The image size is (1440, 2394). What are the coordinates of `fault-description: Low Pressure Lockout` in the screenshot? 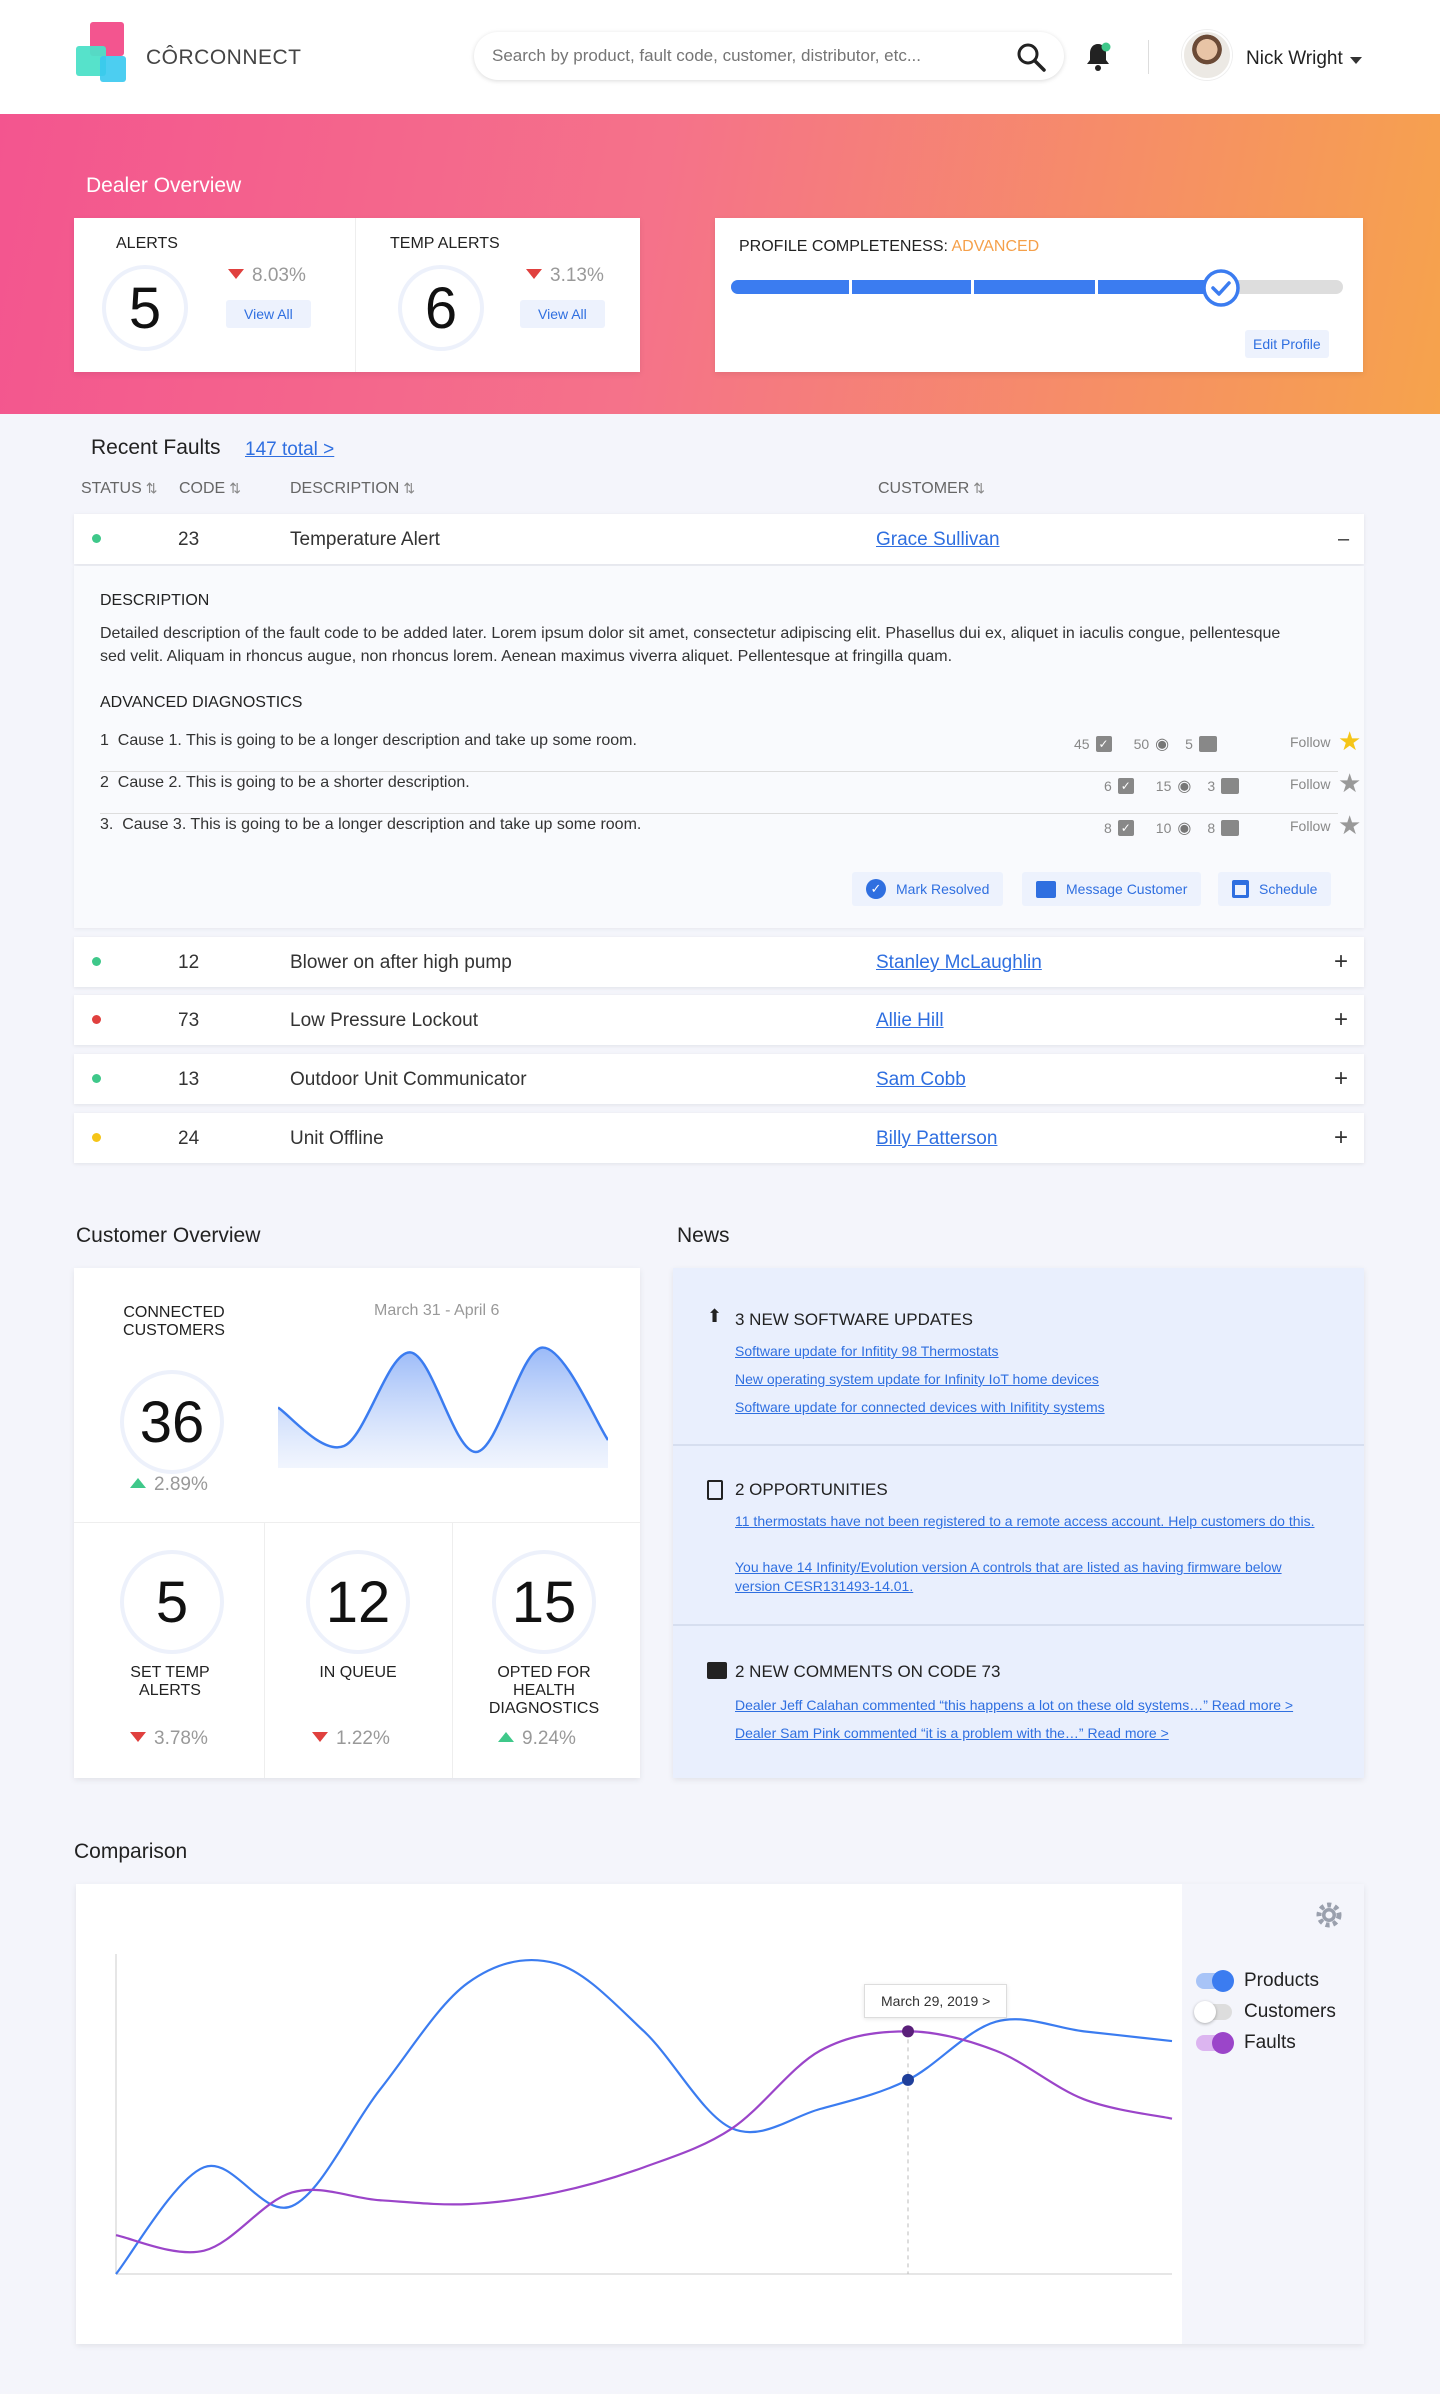 It's located at (384, 1020).